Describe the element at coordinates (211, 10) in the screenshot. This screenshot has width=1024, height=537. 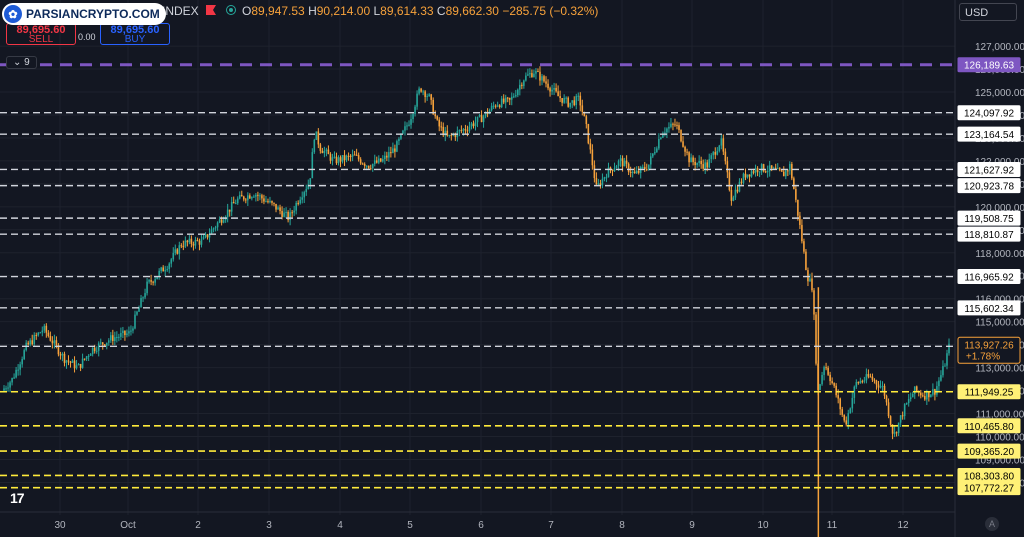
I see `flag-icon` at that location.